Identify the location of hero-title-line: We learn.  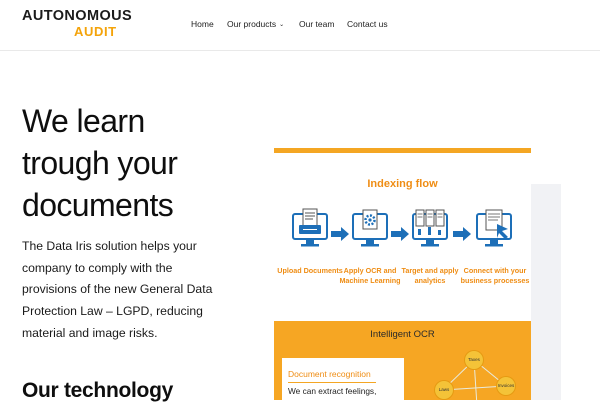
(83, 121).